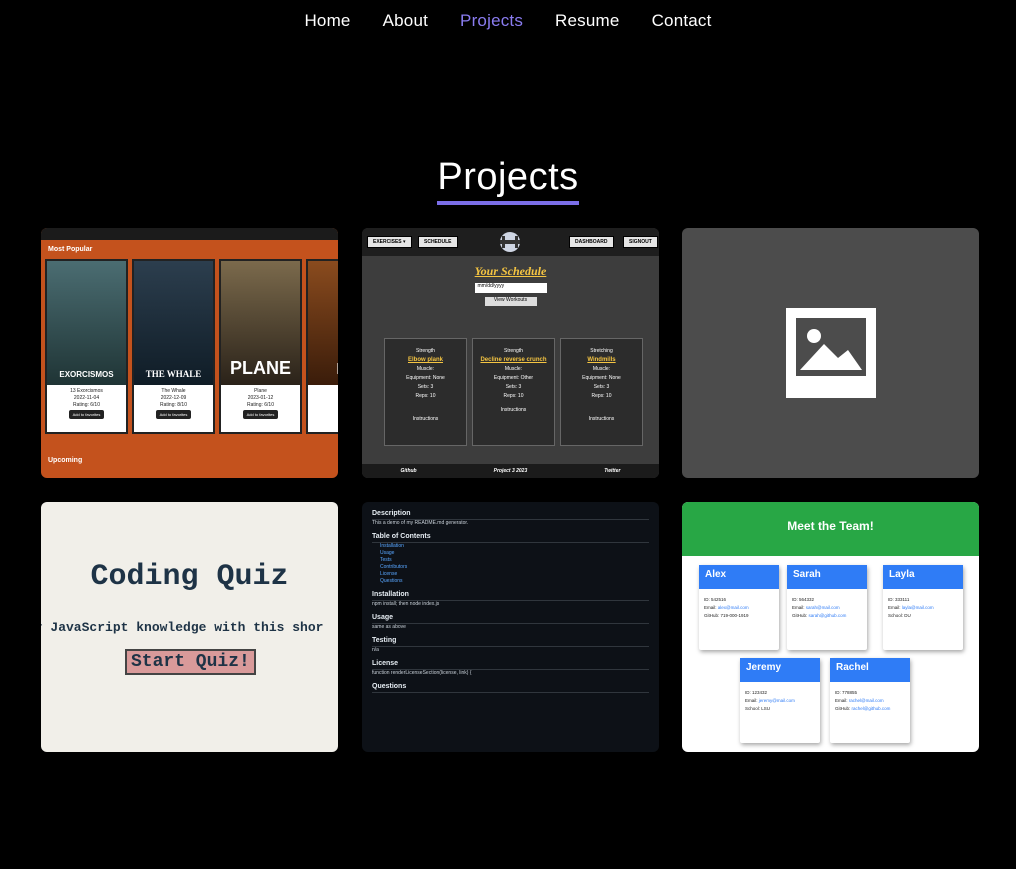  Describe the element at coordinates (766, 708) in the screenshot. I see `employee-extra-value: LSU` at that location.